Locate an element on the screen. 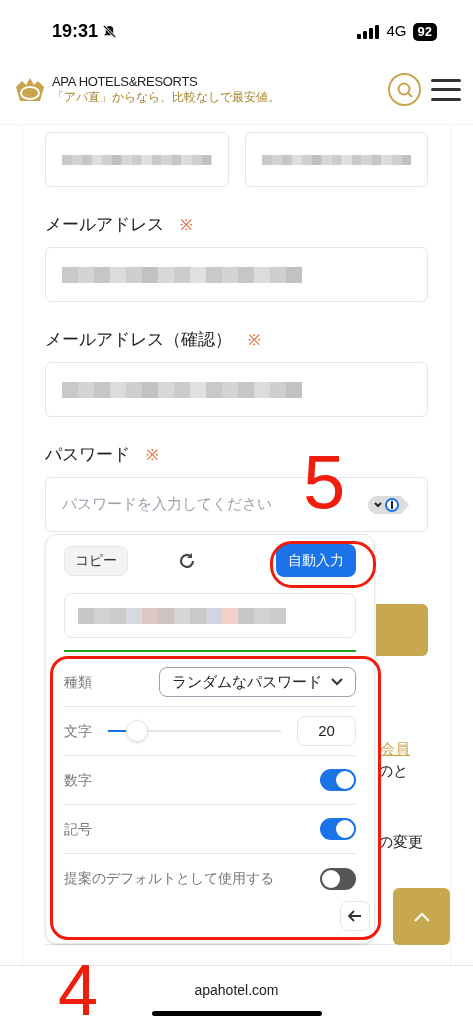  back-button is located at coordinates (355, 916).